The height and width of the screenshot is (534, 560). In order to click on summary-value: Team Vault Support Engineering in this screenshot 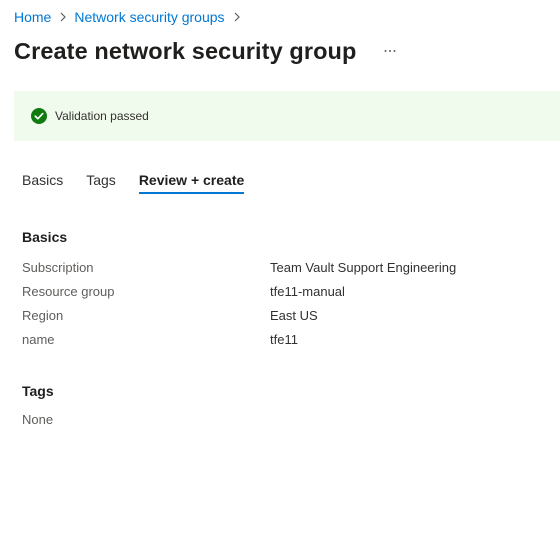, I will do `click(363, 267)`.